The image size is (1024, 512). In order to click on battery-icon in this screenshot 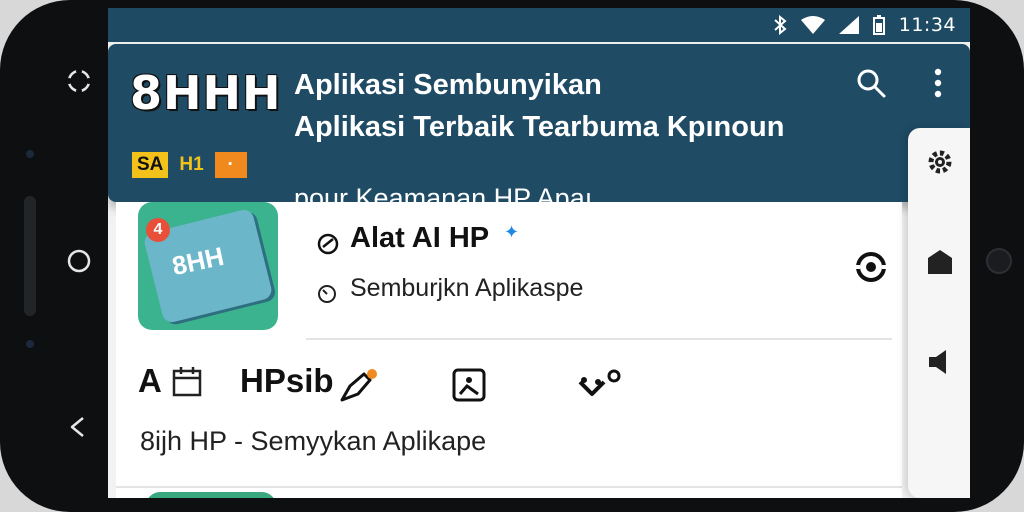, I will do `click(878, 25)`.